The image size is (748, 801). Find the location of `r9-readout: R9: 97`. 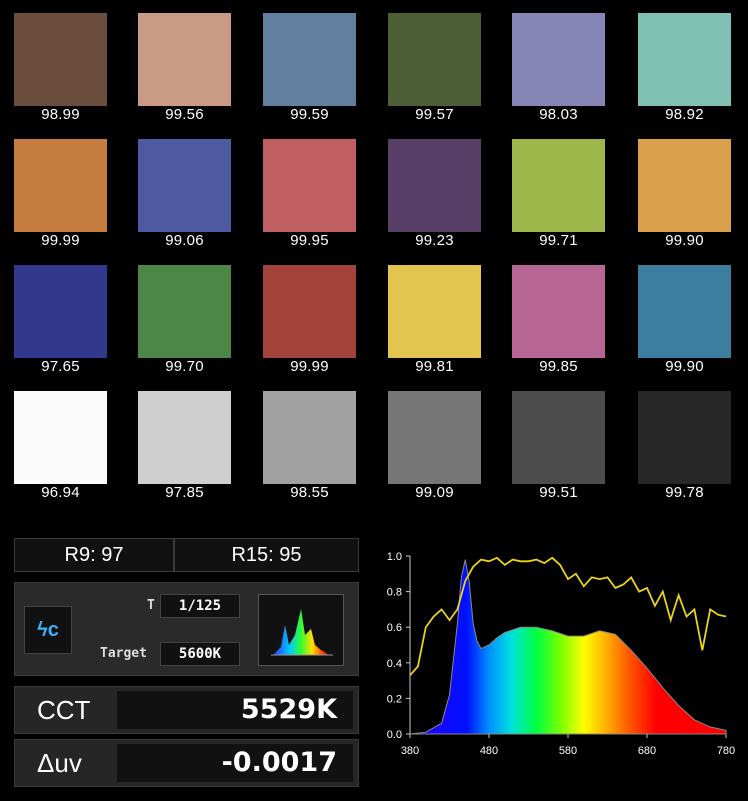

r9-readout: R9: 97 is located at coordinates (94, 555).